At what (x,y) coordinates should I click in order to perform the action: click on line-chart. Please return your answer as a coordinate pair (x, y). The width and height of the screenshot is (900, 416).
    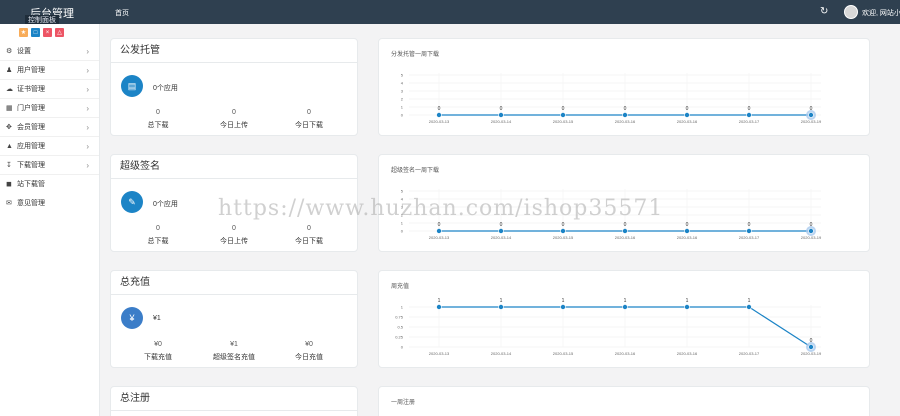
    Looking at the image, I should click on (624, 401).